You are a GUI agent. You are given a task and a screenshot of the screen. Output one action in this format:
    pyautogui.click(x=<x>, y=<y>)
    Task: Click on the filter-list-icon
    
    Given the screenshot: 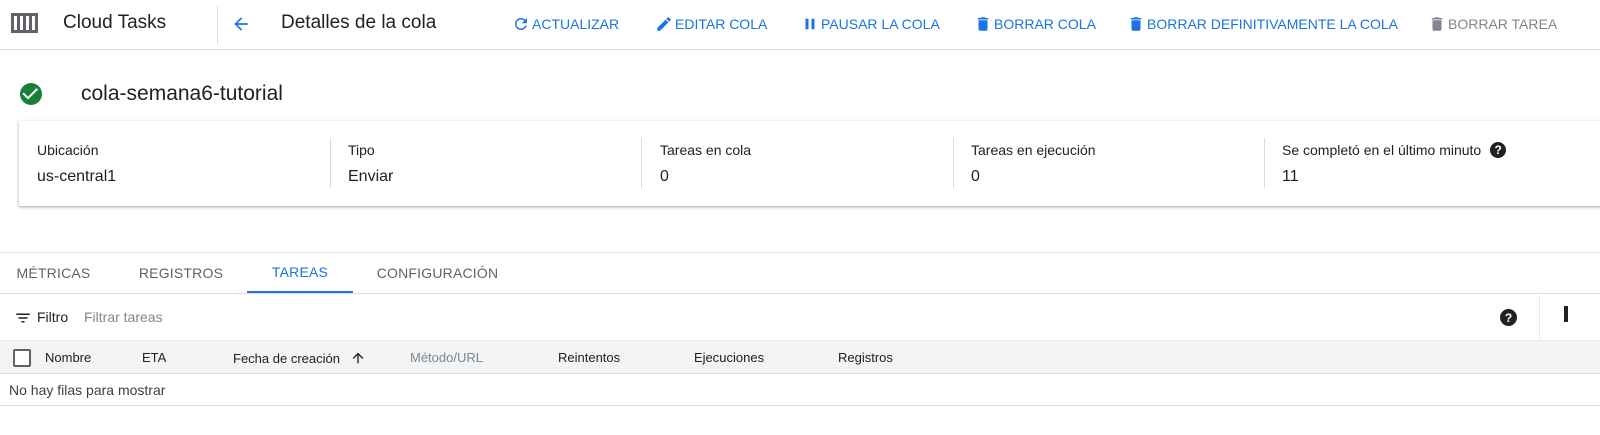 What is the action you would take?
    pyautogui.click(x=23, y=318)
    